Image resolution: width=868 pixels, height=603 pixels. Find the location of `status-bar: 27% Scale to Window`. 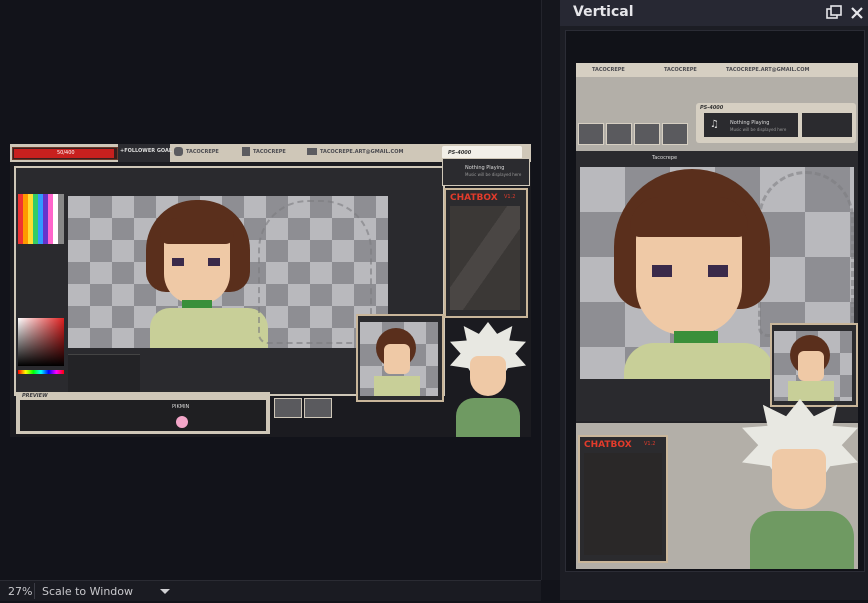

status-bar: 27% Scale to Window is located at coordinates (270, 590).